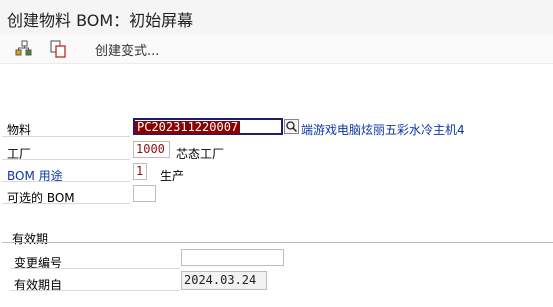  Describe the element at coordinates (276, 17) in the screenshot. I see `title-bar: 创建物料 BOM：初始屏幕` at that location.